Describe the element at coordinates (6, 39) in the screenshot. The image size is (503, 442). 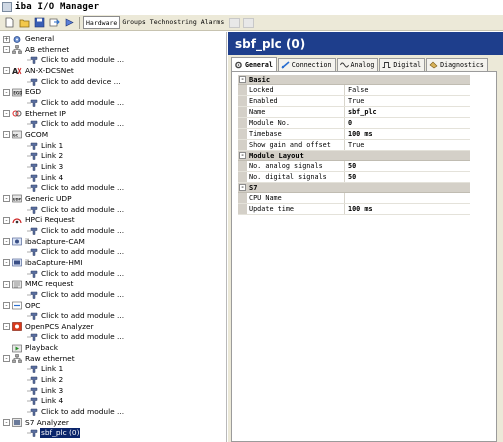
I see `expand-icon: +` at that location.